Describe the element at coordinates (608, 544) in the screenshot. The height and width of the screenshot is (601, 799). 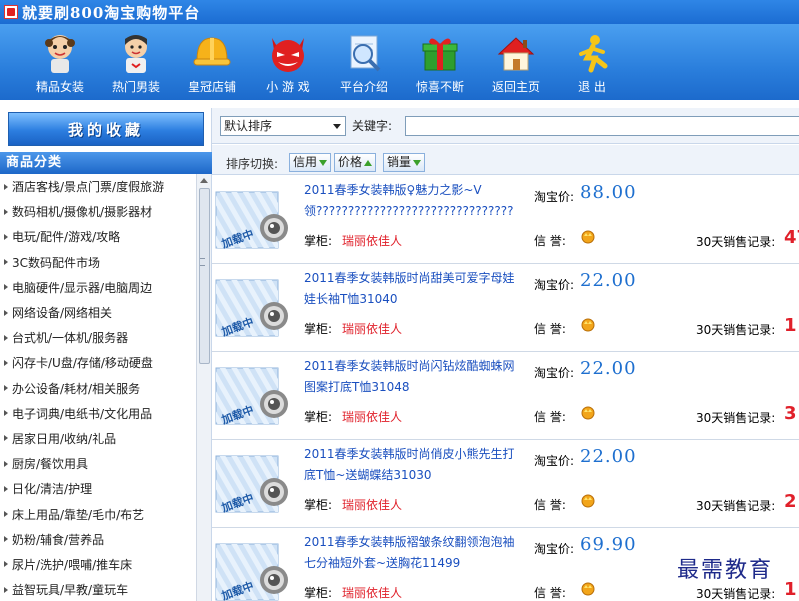
I see `price-value: 69.90` at that location.